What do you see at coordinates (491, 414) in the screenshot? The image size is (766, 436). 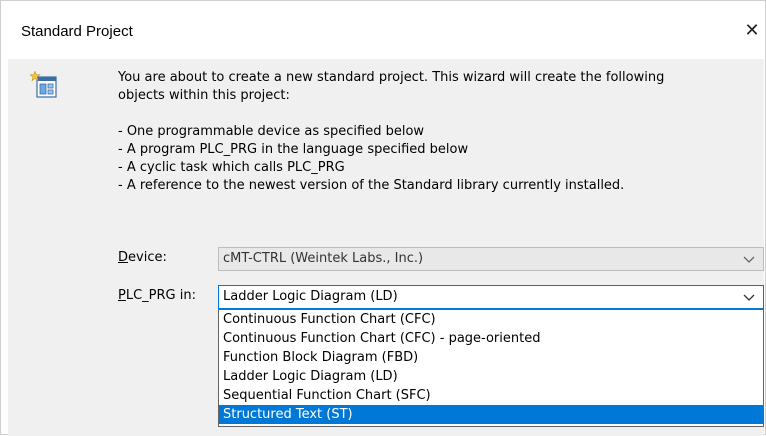 I see `dropdown-option-st: Structured Text (ST)` at bounding box center [491, 414].